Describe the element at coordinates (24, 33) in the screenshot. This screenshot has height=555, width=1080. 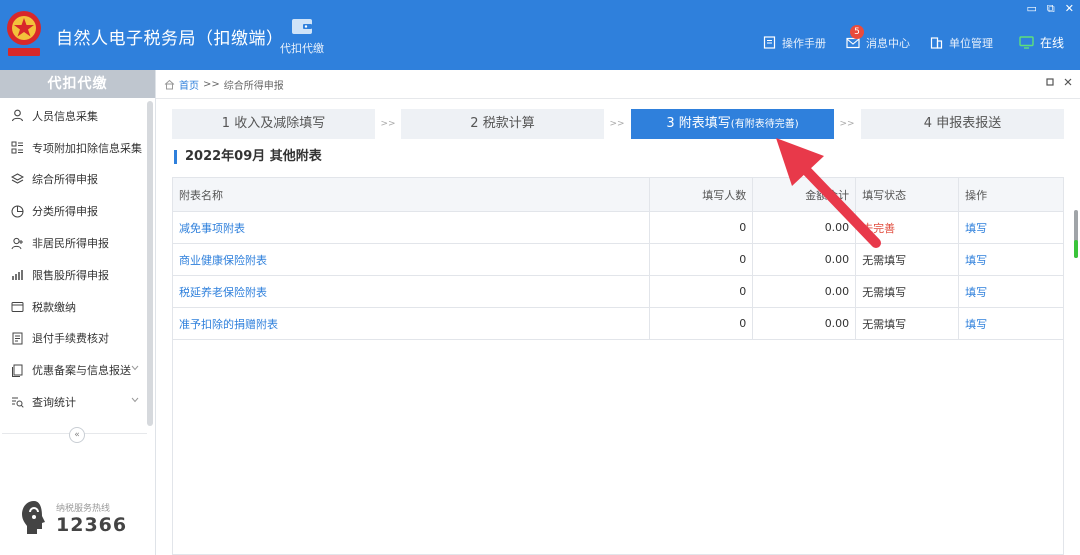
I see `tax-emblem-logo` at that location.